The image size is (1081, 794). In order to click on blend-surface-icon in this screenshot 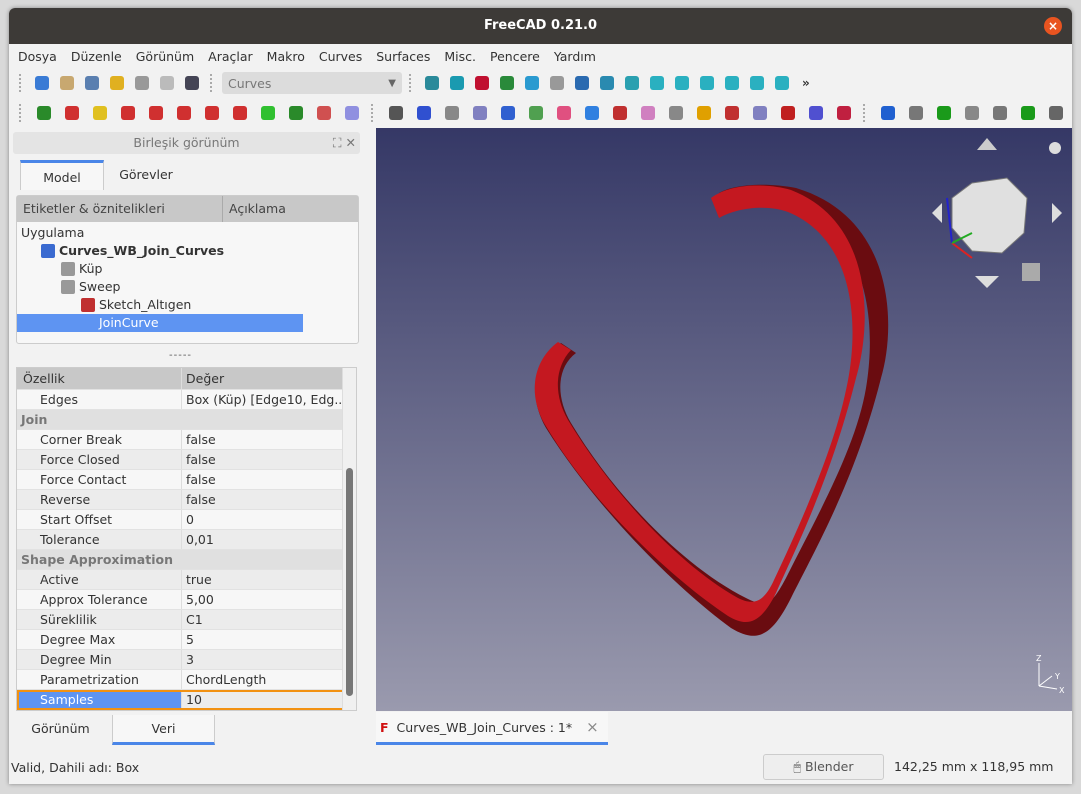, I will do `click(451, 113)`.